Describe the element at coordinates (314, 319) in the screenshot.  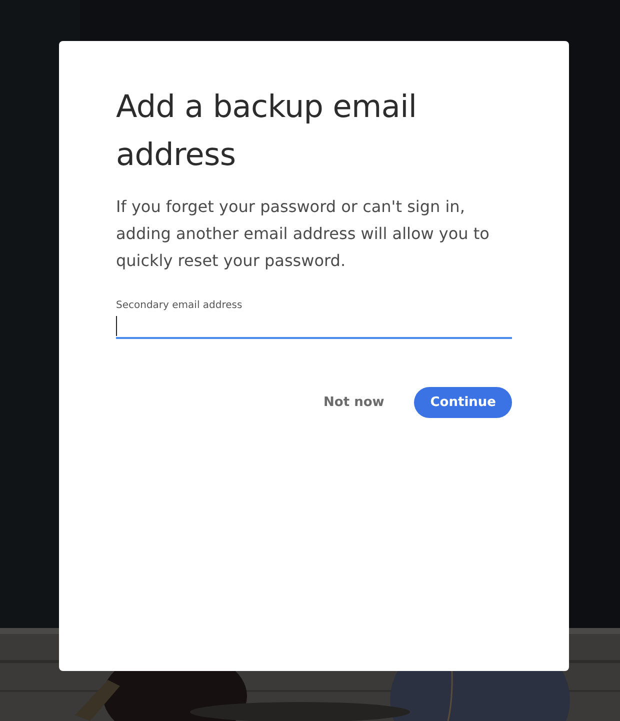
I see `email-input-field: Secondary email address` at that location.